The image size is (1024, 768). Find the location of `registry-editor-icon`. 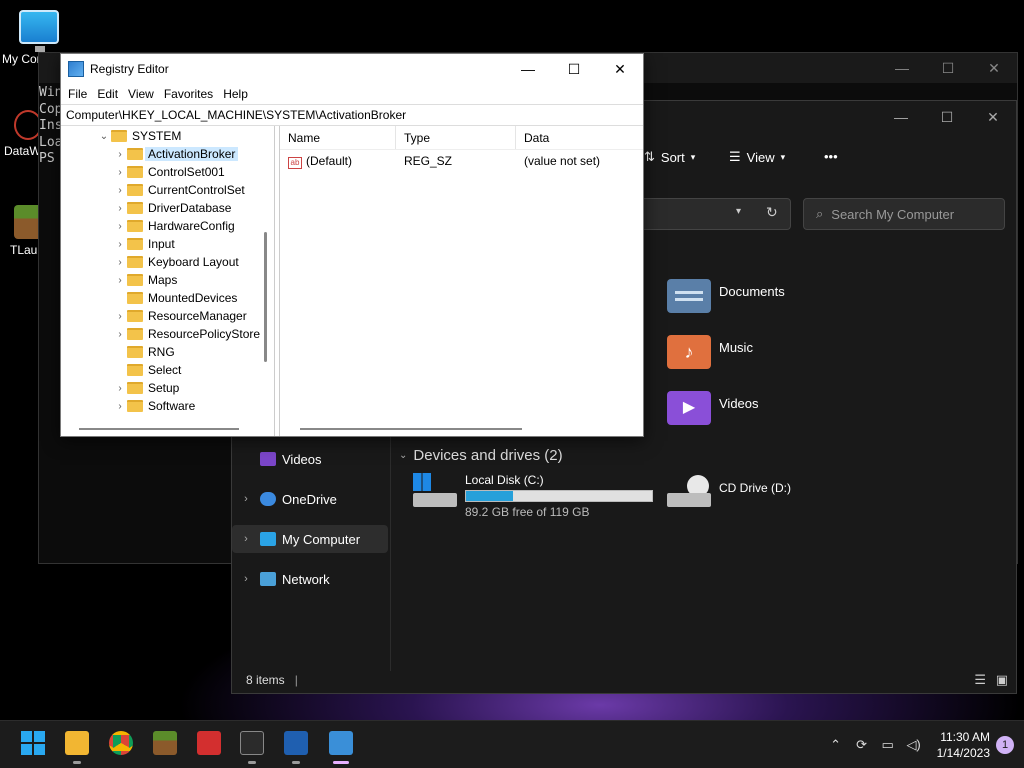

registry-editor-icon is located at coordinates (76, 69).